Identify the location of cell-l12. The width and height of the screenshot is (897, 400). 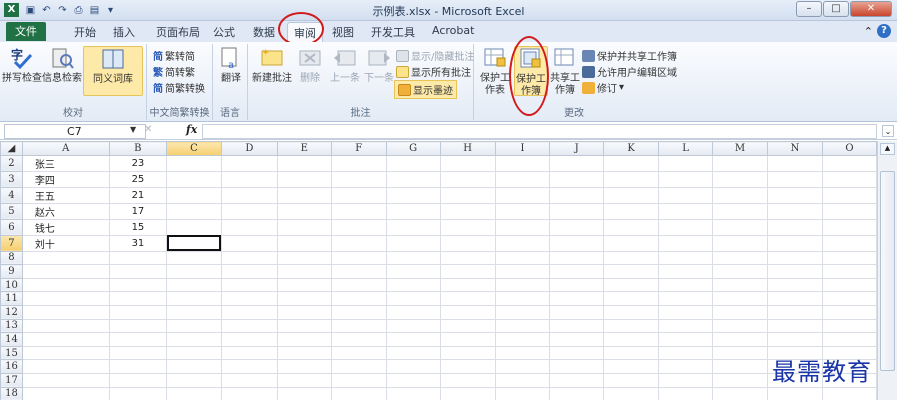
(685, 312).